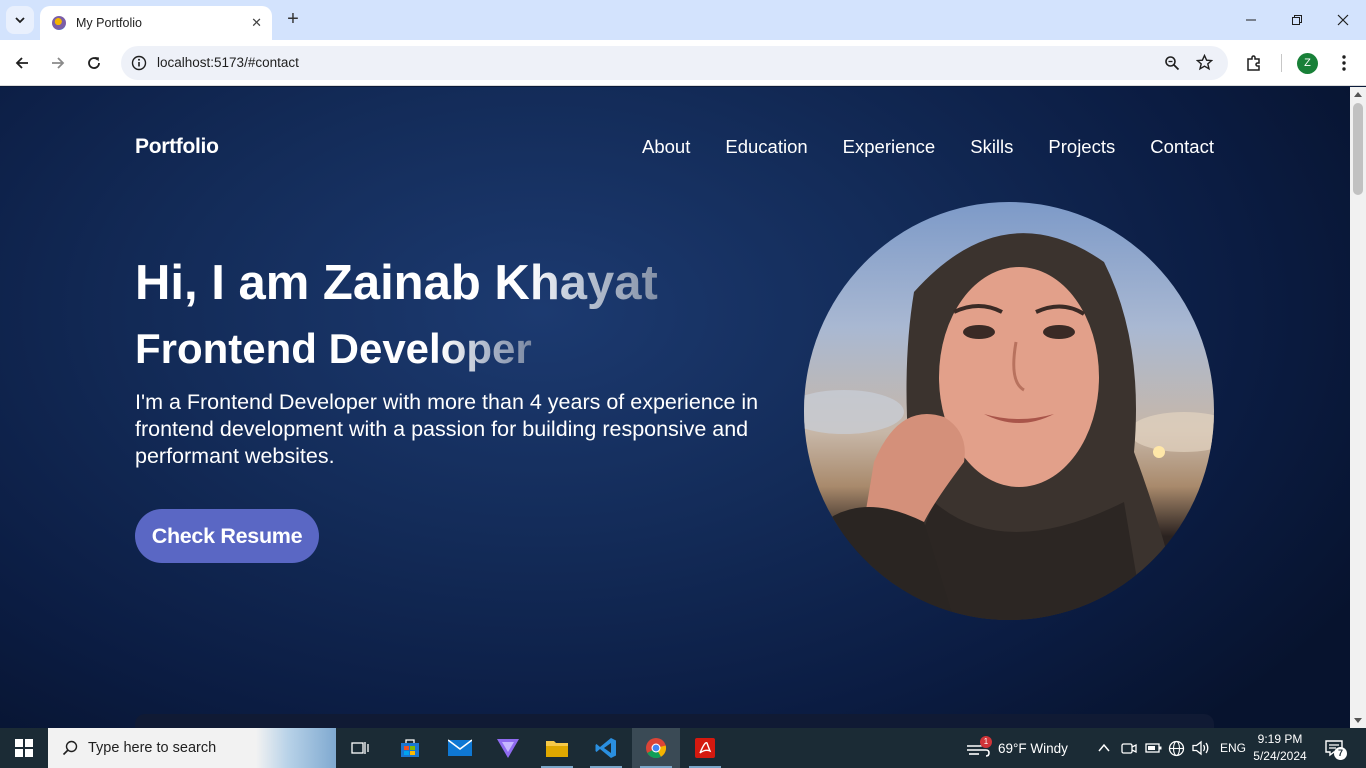 Image resolution: width=1366 pixels, height=768 pixels. What do you see at coordinates (227, 536) in the screenshot?
I see `check-resume-button: Check Resume` at bounding box center [227, 536].